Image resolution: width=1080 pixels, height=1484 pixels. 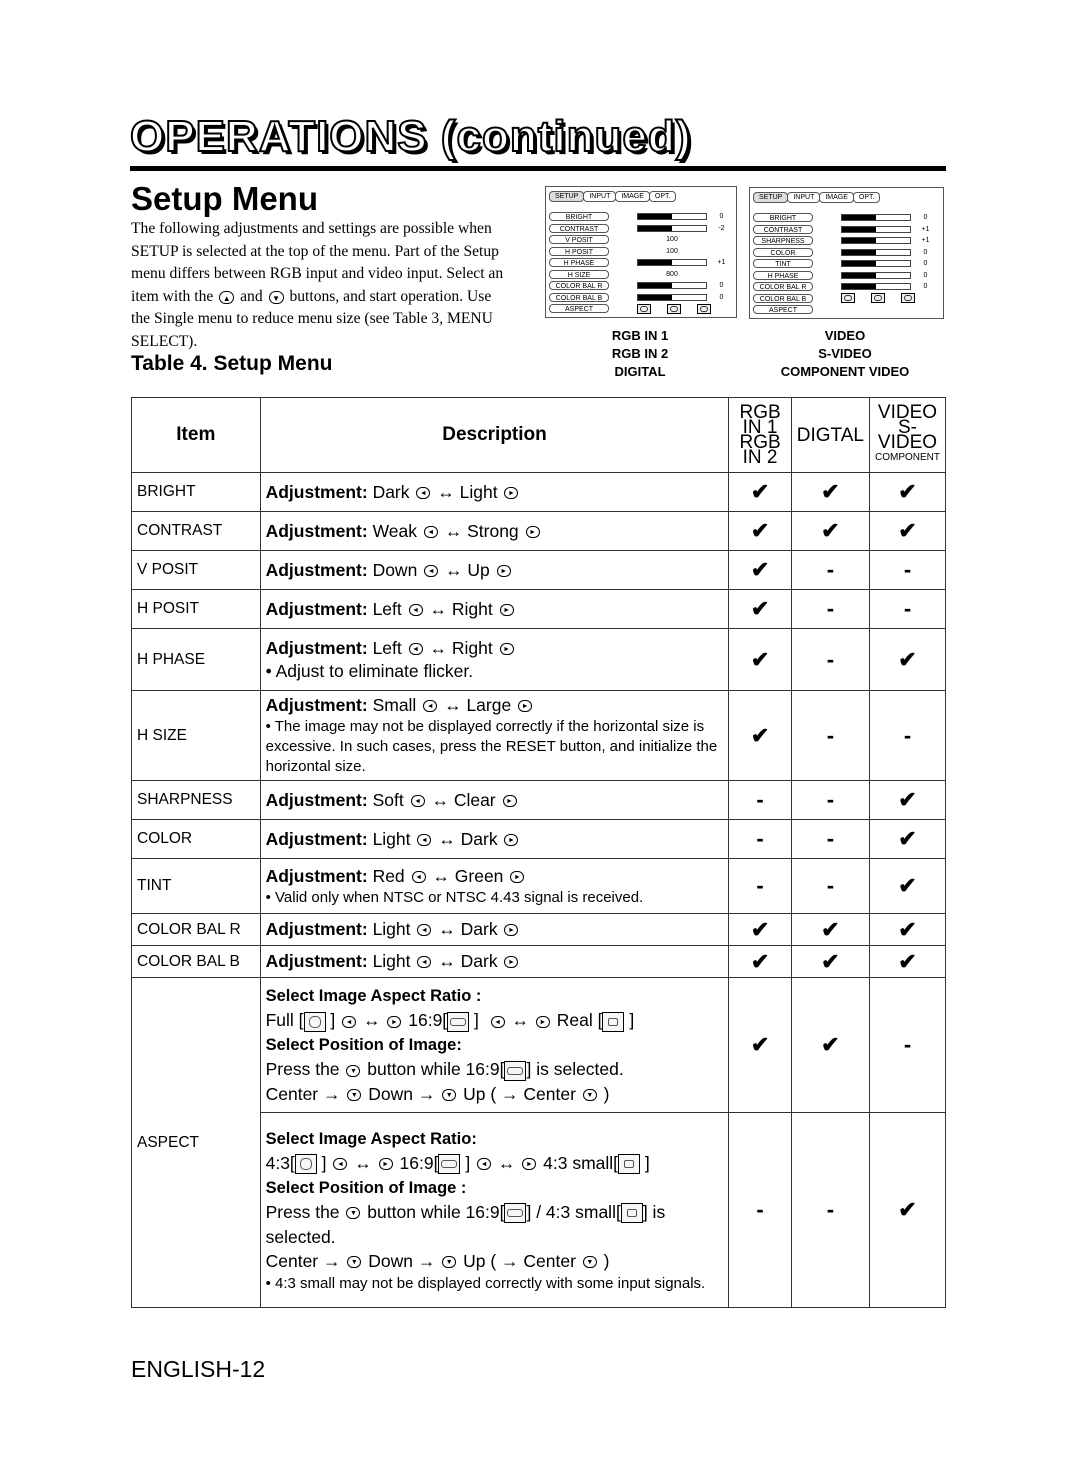 I want to click on osd-tab-setup: SETUP, so click(x=771, y=197).